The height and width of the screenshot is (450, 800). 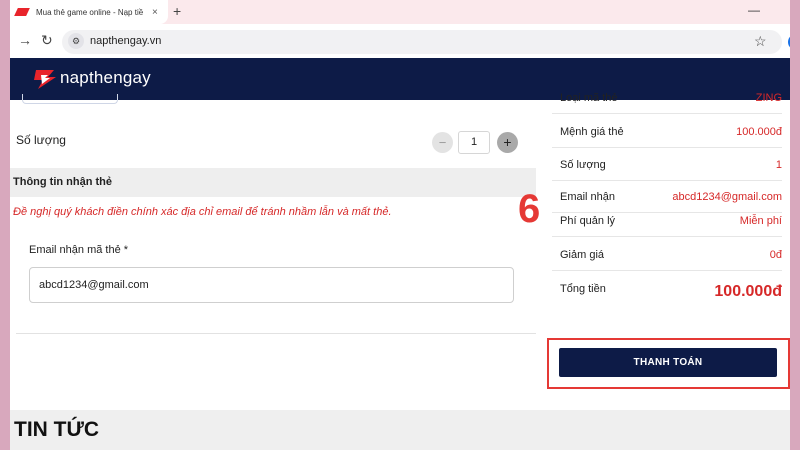 I want to click on quantity-decrease-button: −, so click(x=442, y=142).